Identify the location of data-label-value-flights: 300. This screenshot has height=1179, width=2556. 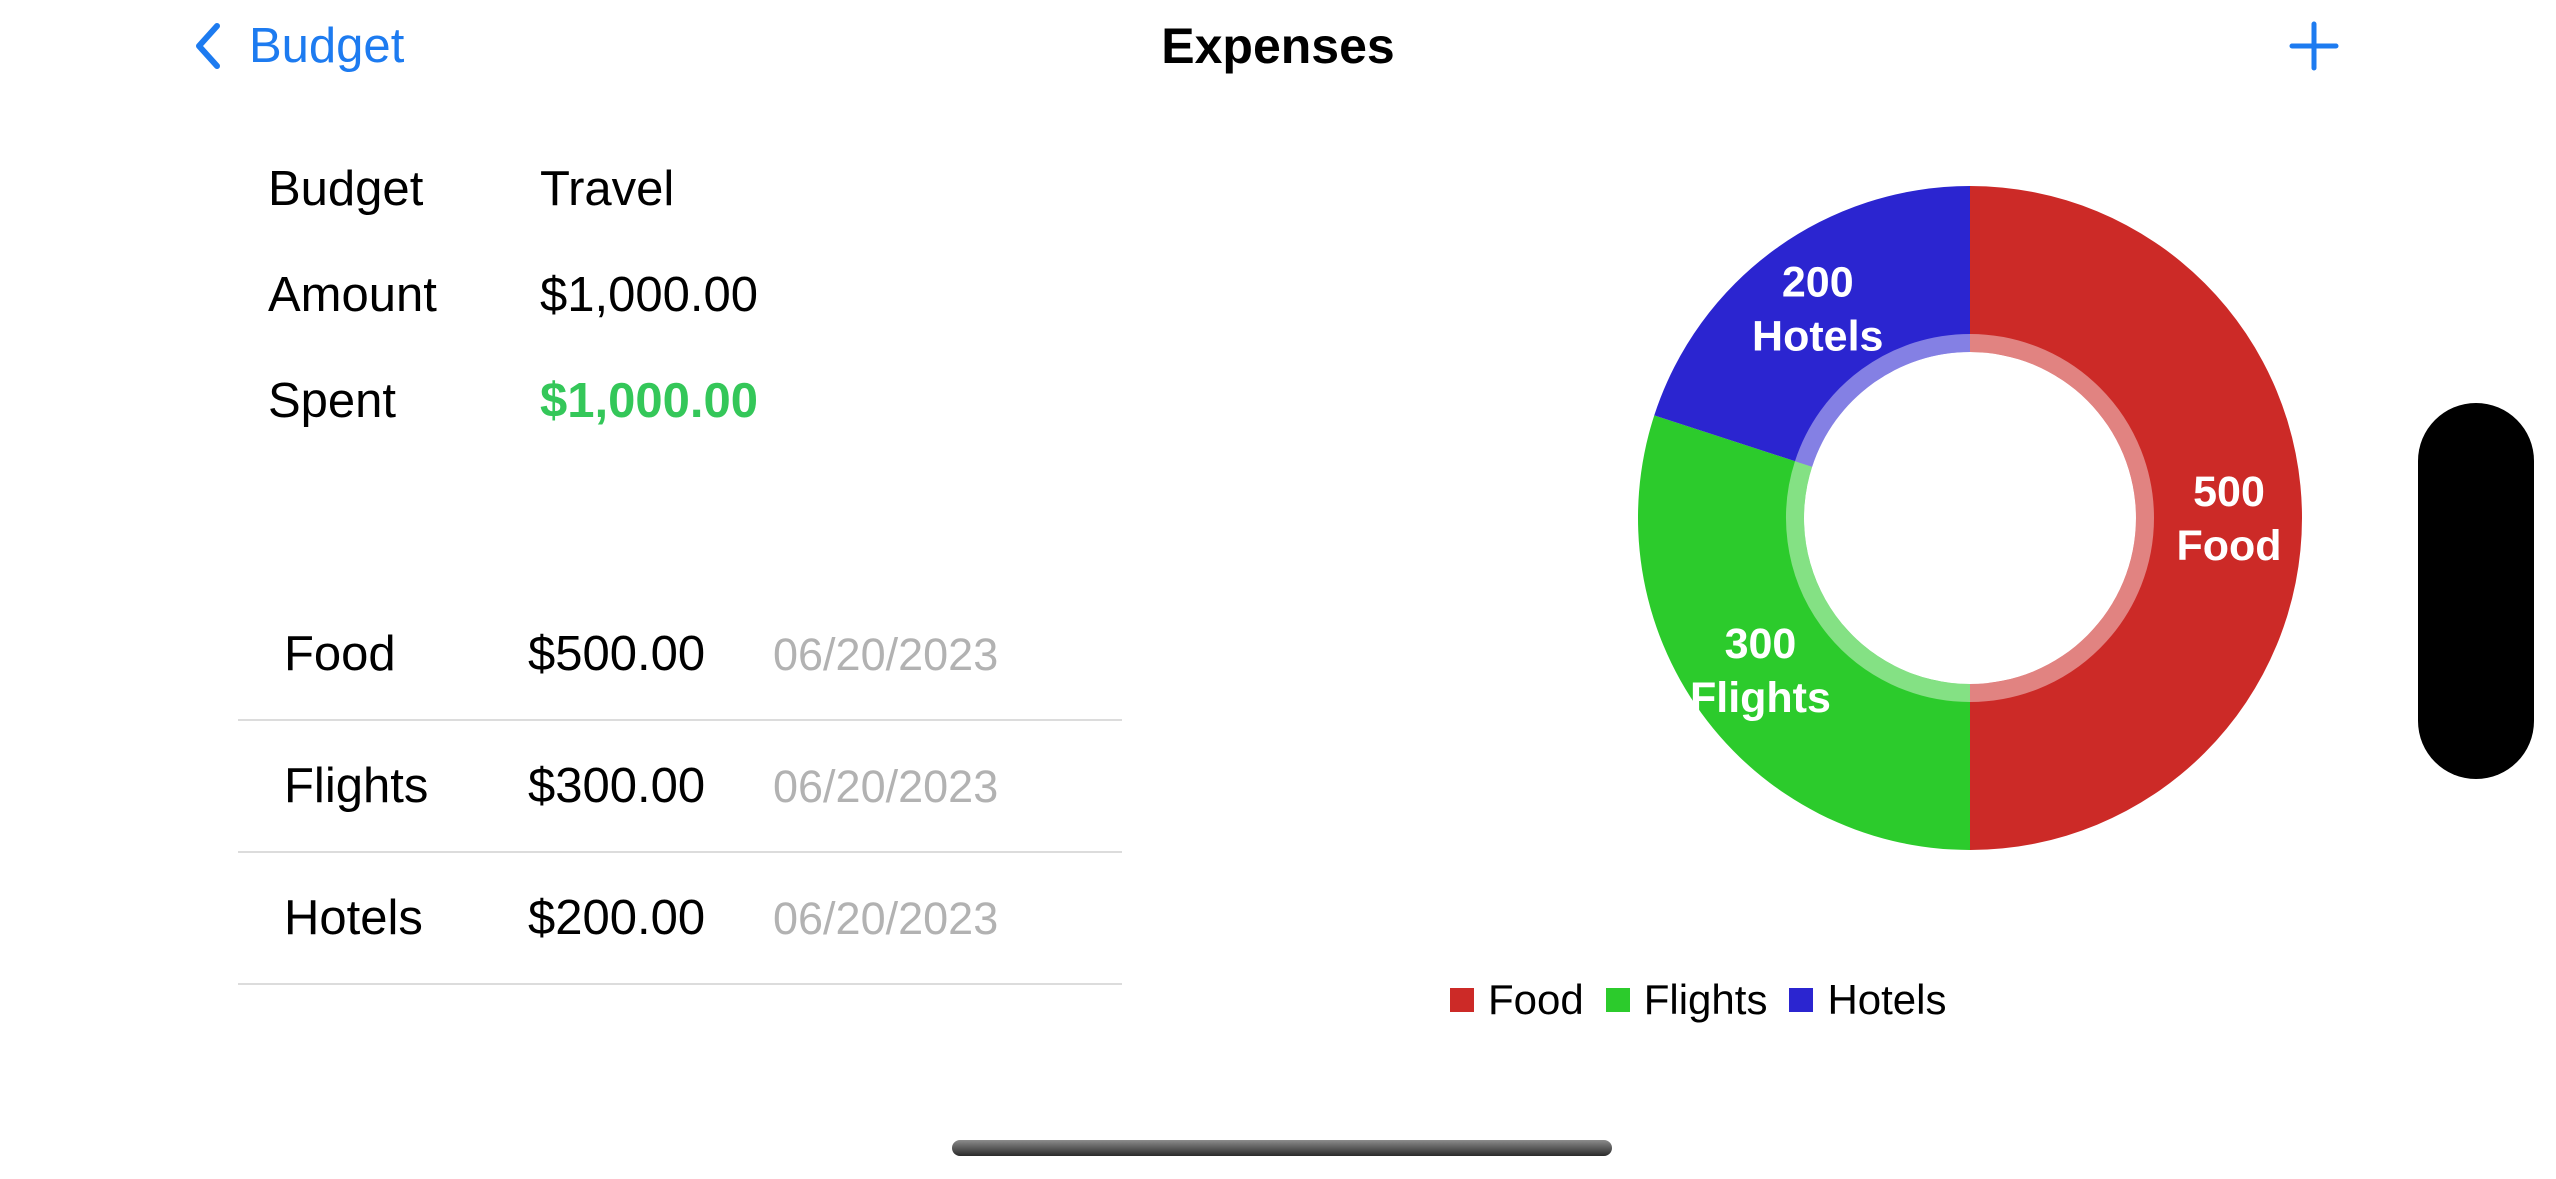
(1761, 644).